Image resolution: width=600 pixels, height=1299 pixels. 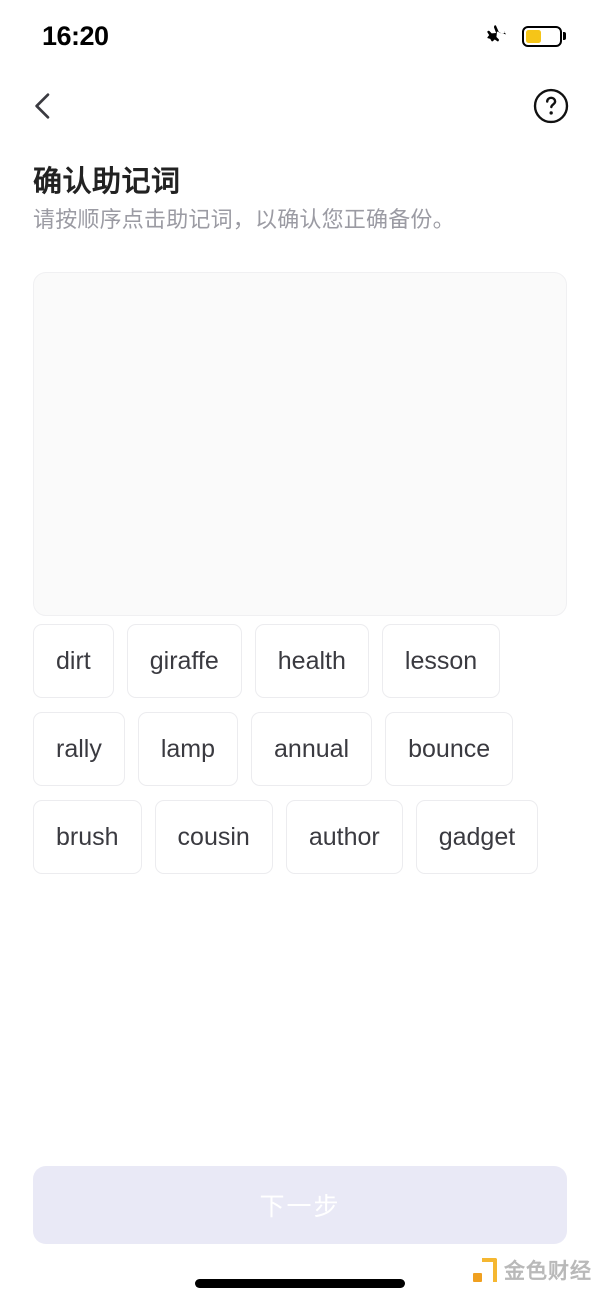 What do you see at coordinates (75, 35) in the screenshot?
I see `status-time: 16:20` at bounding box center [75, 35].